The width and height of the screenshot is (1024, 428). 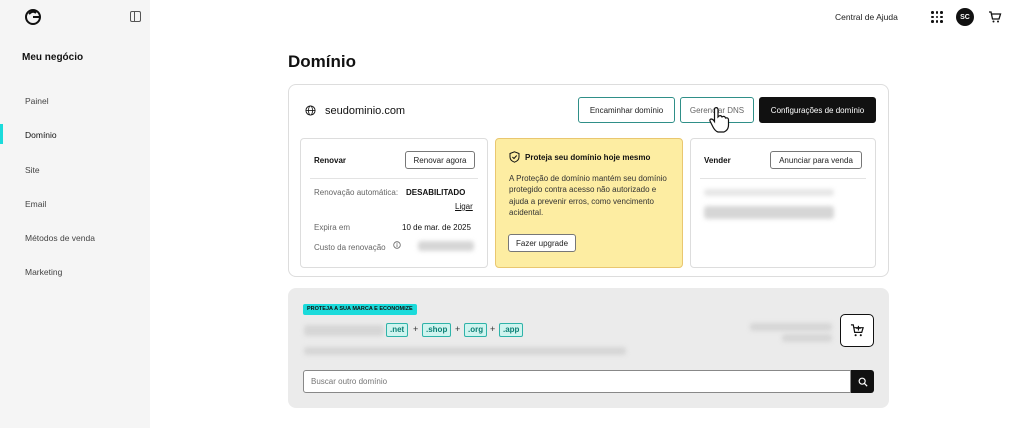 What do you see at coordinates (588, 157) in the screenshot?
I see `protect-title: Proteja seu domínio hoje mesmo` at bounding box center [588, 157].